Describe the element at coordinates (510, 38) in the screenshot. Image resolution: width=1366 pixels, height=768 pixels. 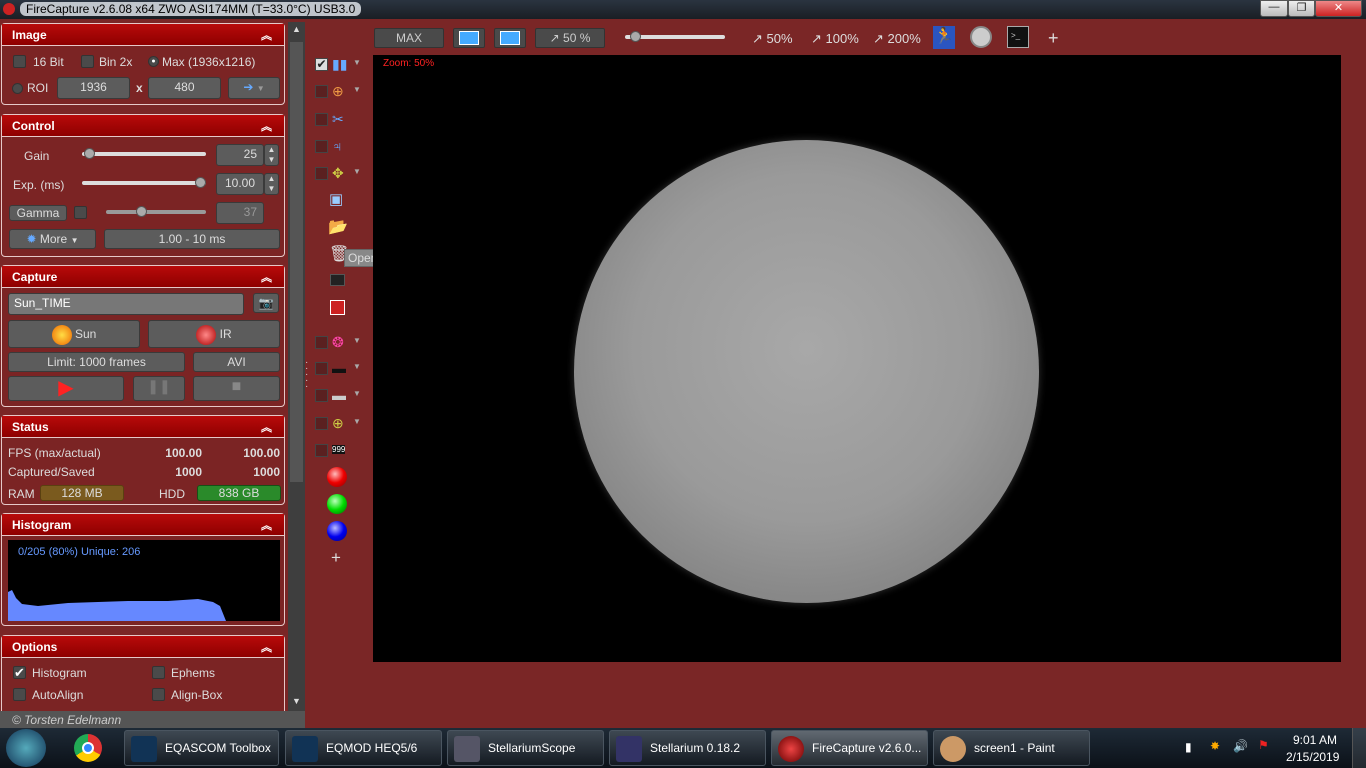
I see `screen-settings-button` at that location.